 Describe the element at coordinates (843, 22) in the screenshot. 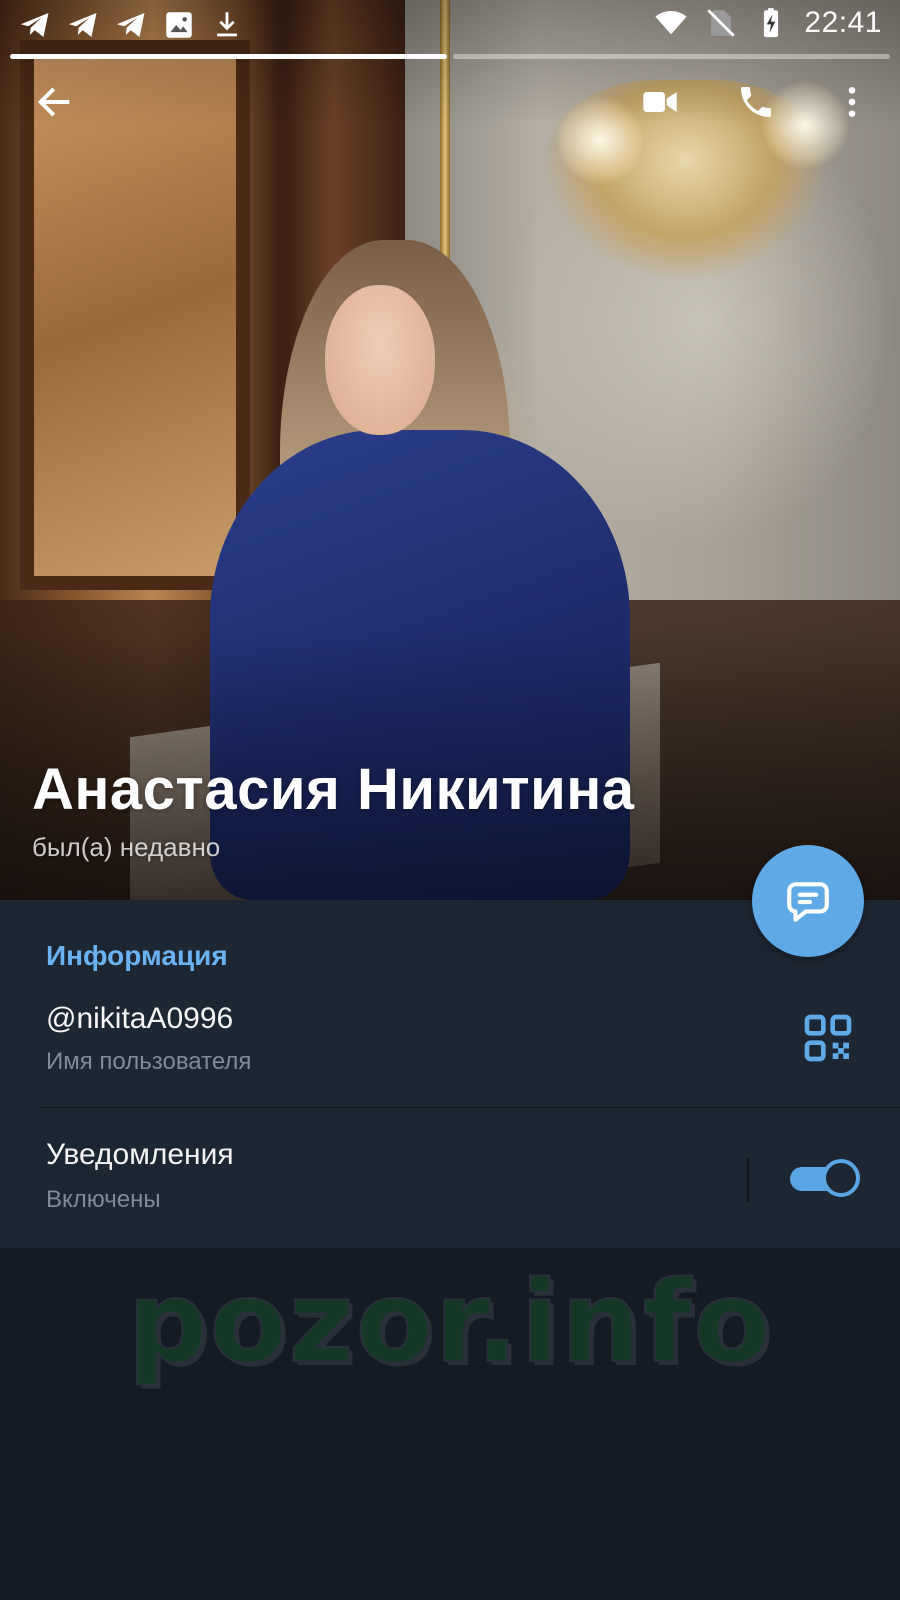

I see `status-time: 22:41` at that location.